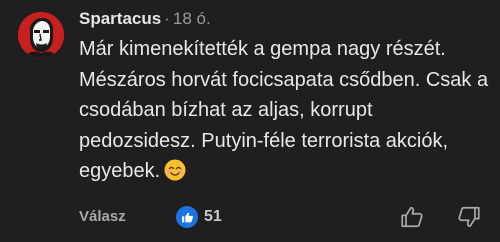 This screenshot has height=242, width=500. Describe the element at coordinates (412, 217) in the screenshot. I see `thumbs-up-icon` at that location.